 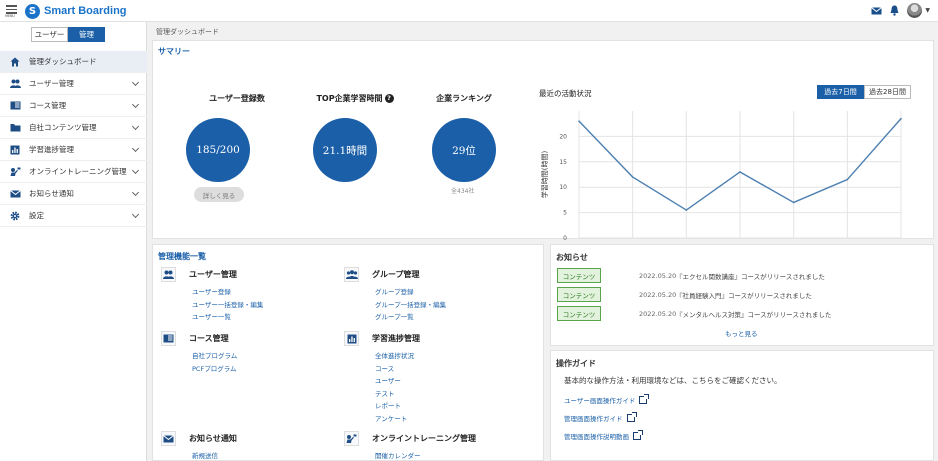 What do you see at coordinates (73, 84) in the screenshot?
I see `sidebar-item-users: ユーザー管理` at bounding box center [73, 84].